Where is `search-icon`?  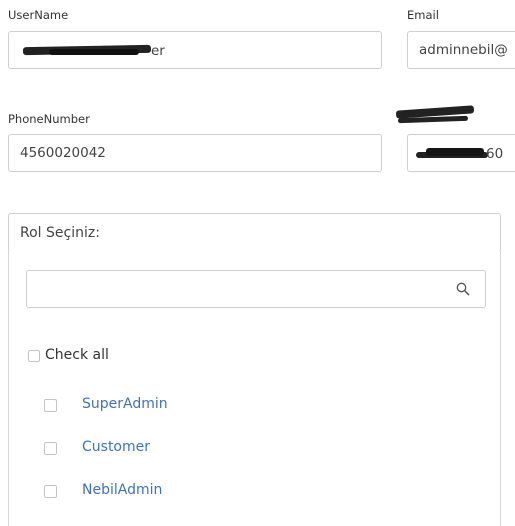 search-icon is located at coordinates (463, 289).